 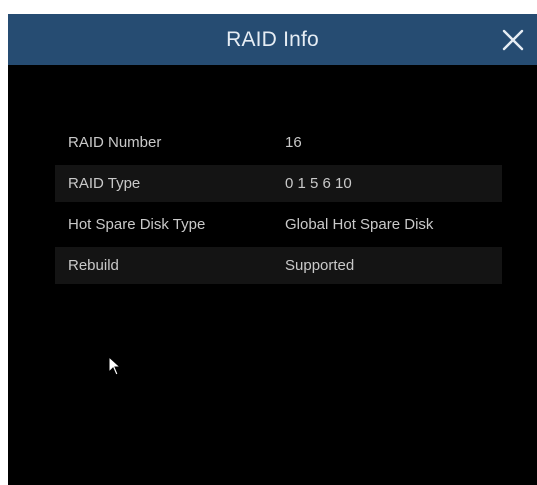 I want to click on close-icon, so click(x=513, y=40).